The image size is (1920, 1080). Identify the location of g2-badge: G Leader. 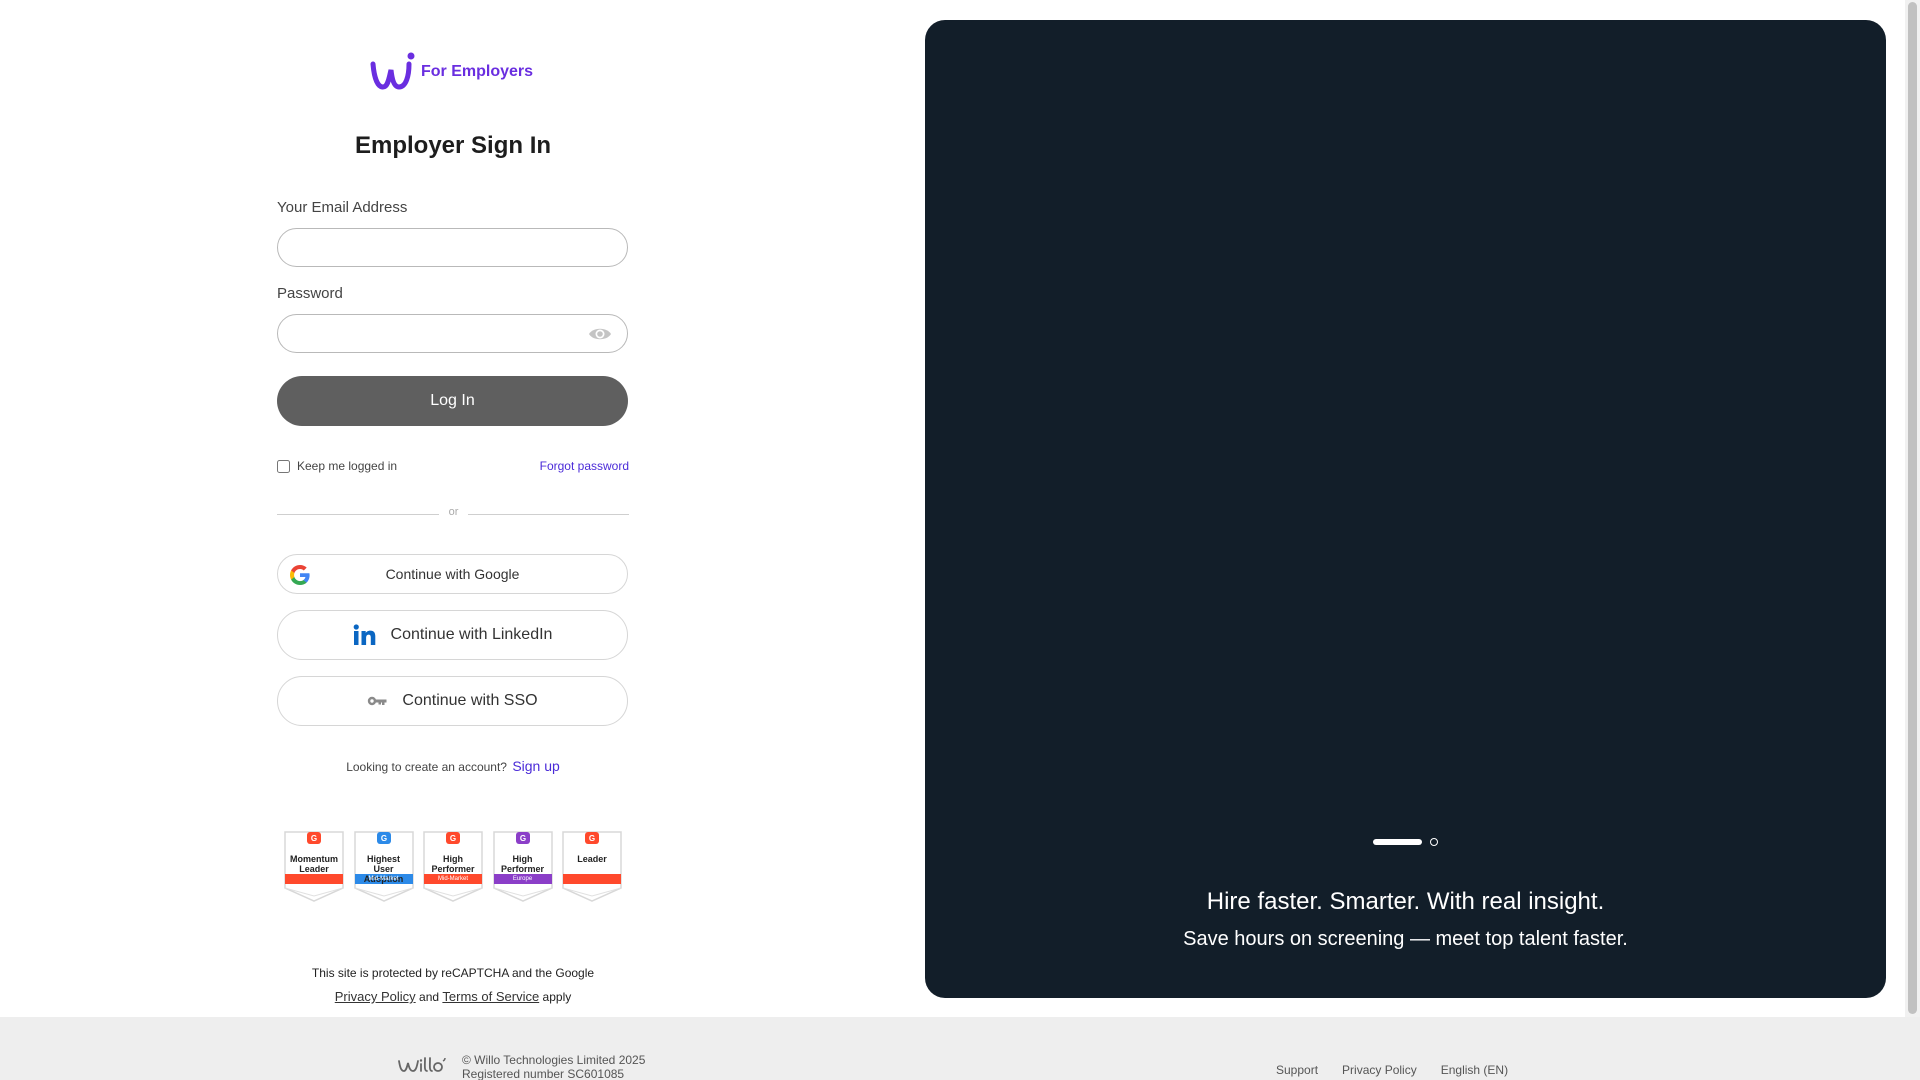
(592, 866).